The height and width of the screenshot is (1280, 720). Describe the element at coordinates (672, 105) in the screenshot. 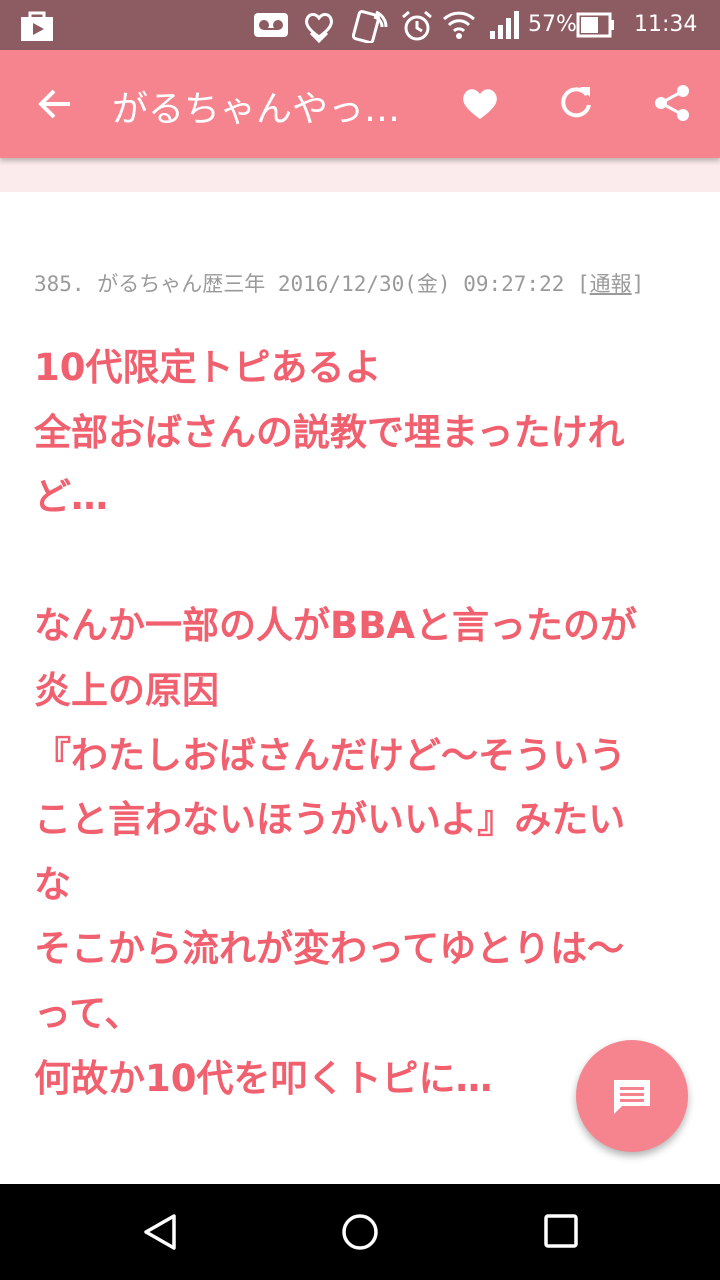

I see `share-icon` at that location.